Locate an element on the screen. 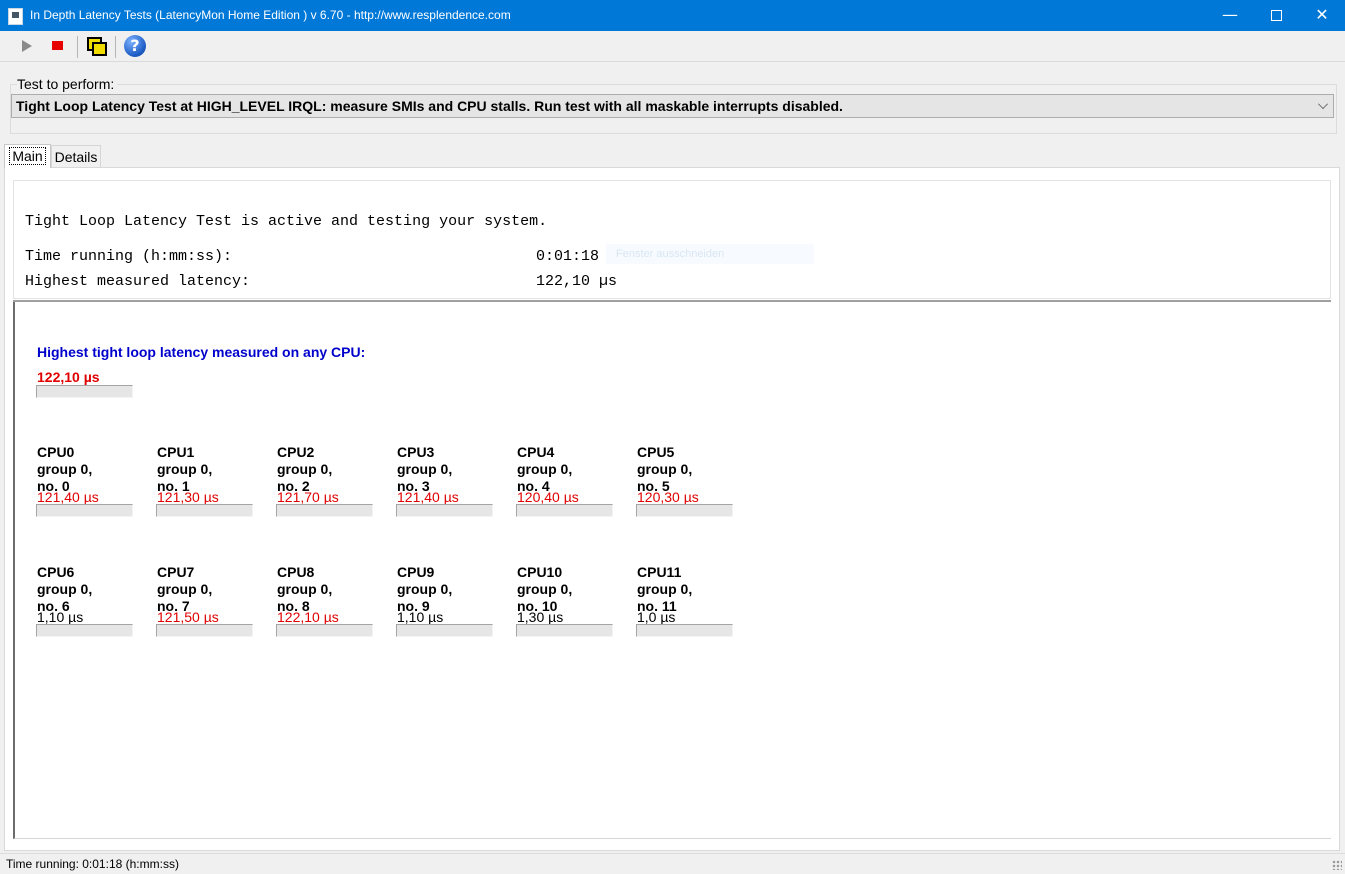  cpu-name: CPU11 is located at coordinates (659, 572).